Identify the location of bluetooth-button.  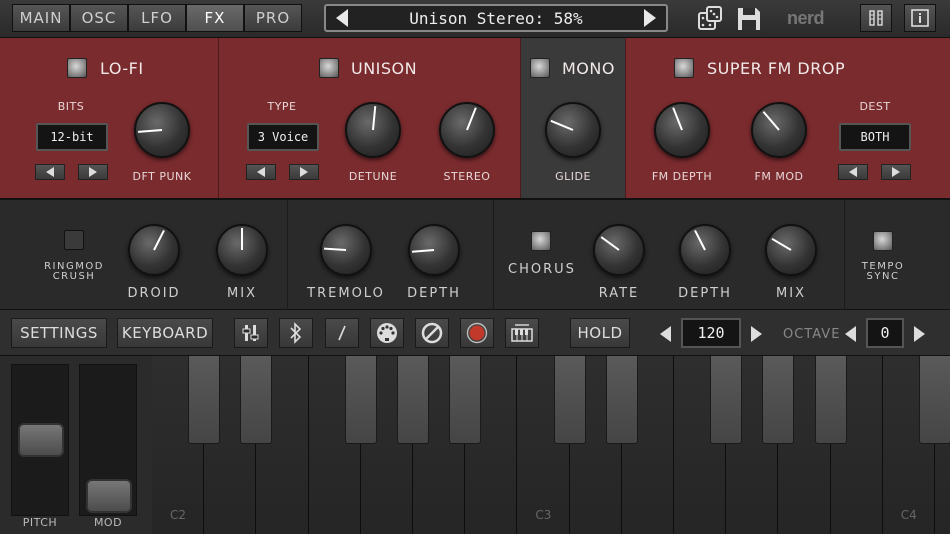
(296, 333).